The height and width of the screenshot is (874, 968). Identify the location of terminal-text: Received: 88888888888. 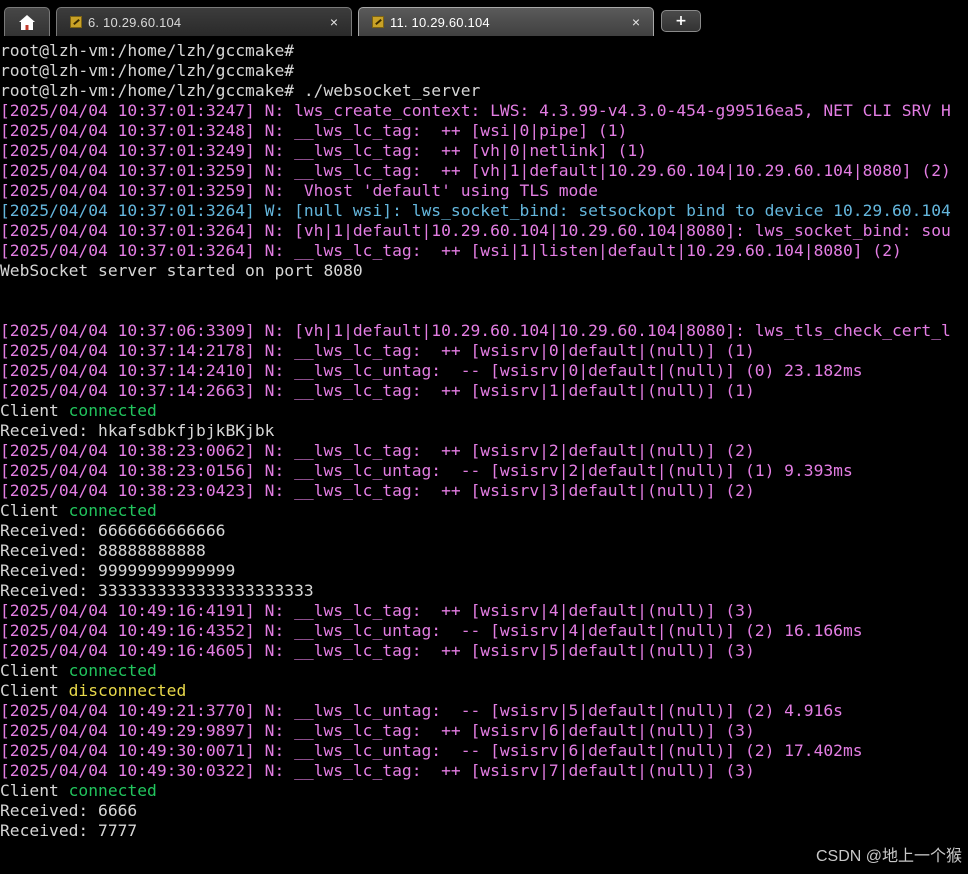
(103, 550).